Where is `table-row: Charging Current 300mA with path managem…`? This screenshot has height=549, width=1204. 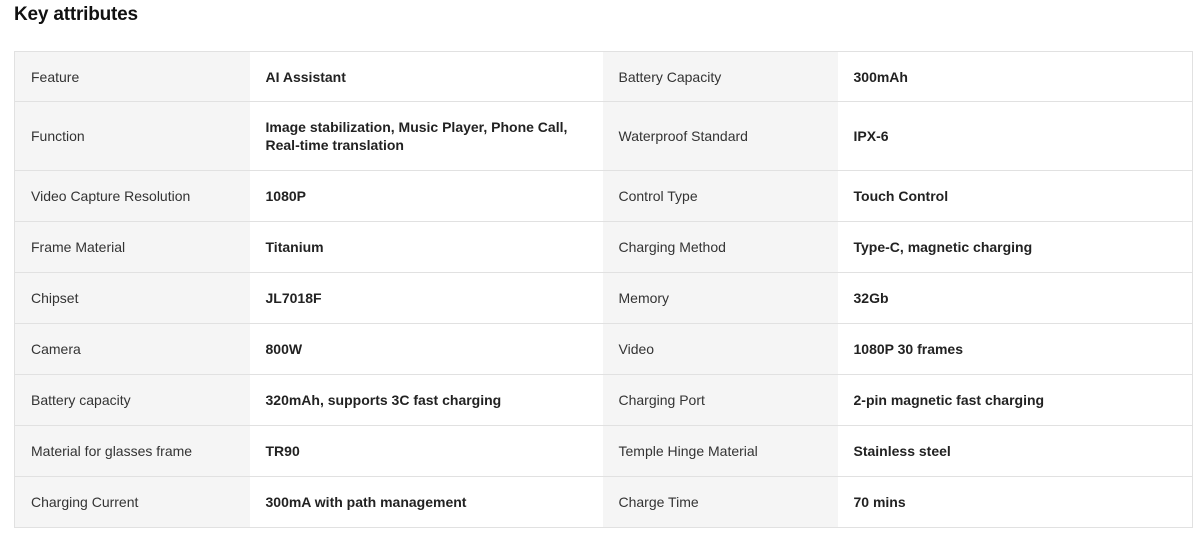
table-row: Charging Current 300mA with path managem… is located at coordinates (603, 502).